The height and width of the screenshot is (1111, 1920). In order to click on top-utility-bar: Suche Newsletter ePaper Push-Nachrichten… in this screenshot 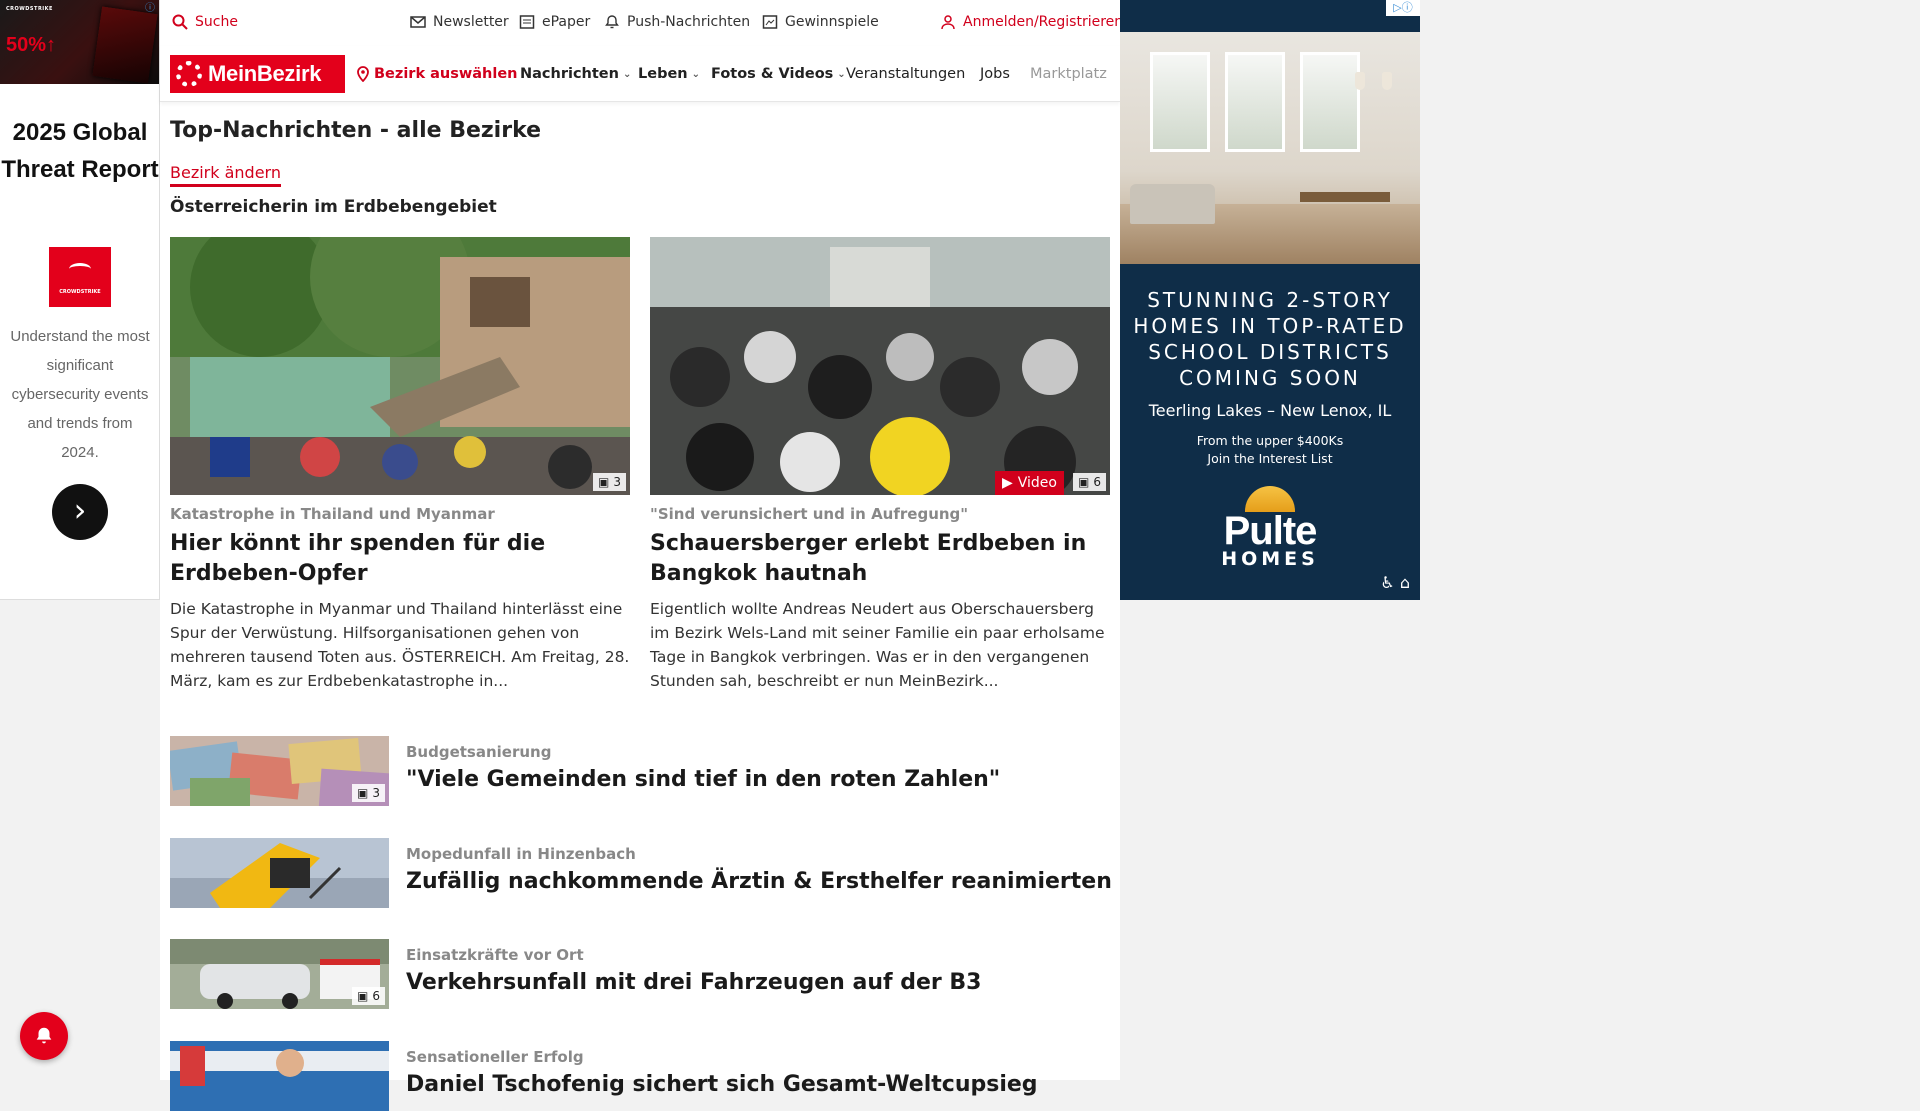, I will do `click(641, 23)`.